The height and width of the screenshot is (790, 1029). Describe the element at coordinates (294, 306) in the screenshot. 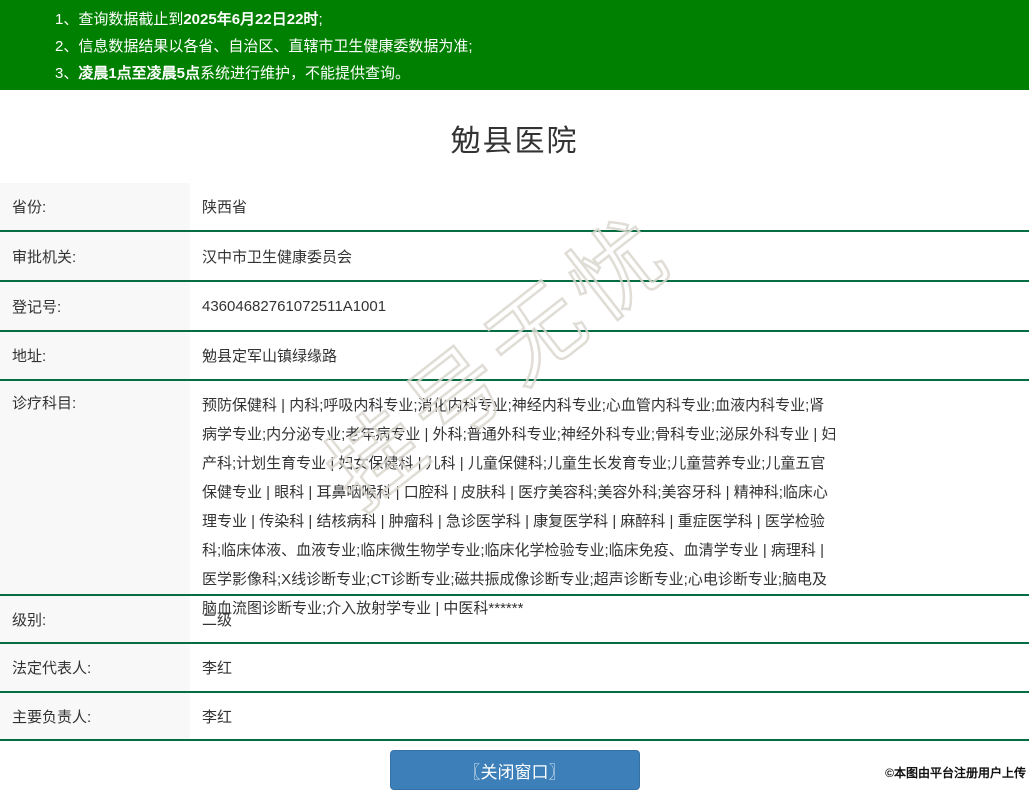

I see `field-value-registration-number: 43604682761072511A1001` at that location.